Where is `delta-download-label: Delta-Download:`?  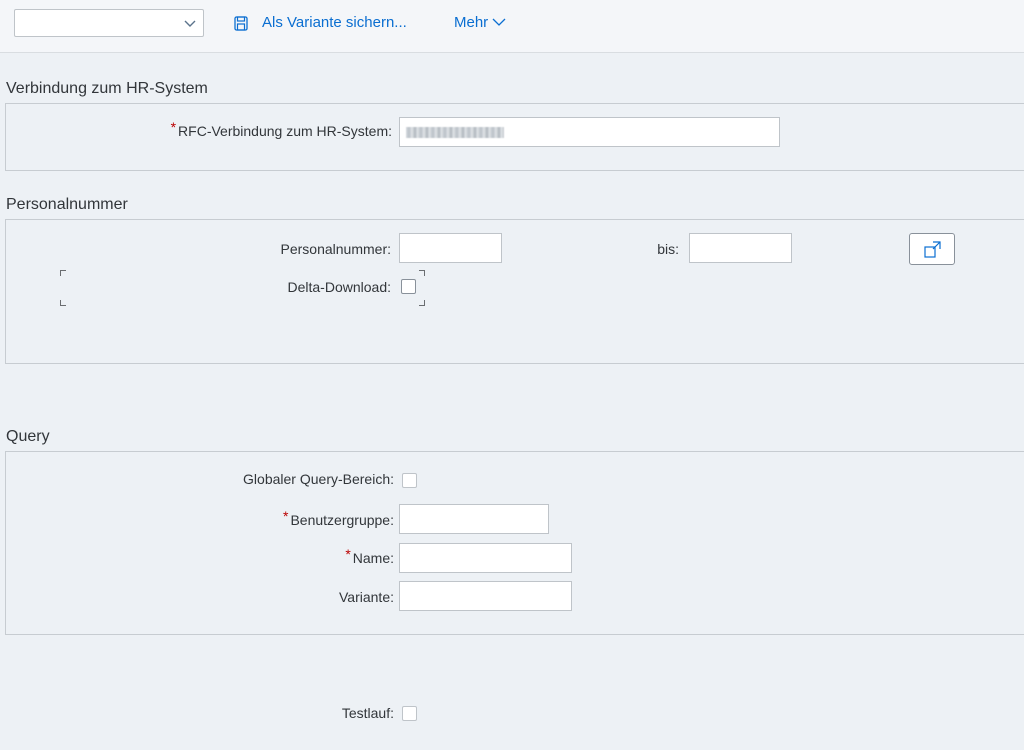 delta-download-label: Delta-Download: is located at coordinates (339, 287).